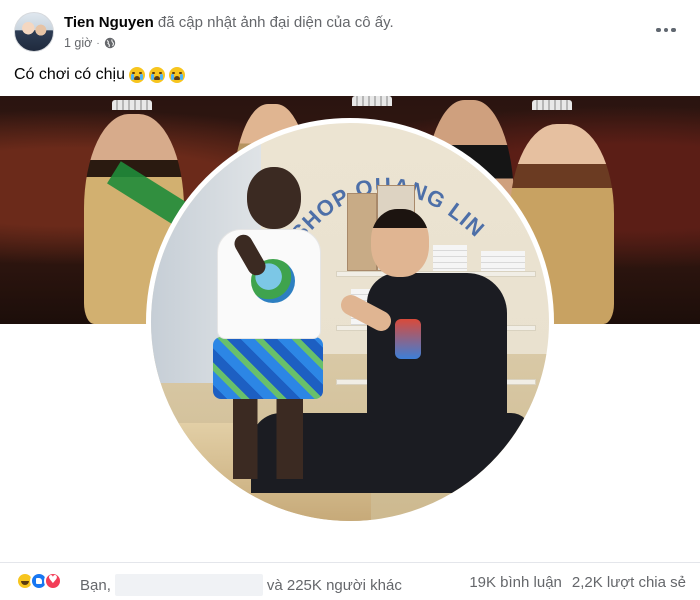 This screenshot has width=700, height=600. What do you see at coordinates (274, 198) in the screenshot?
I see `kid-head` at bounding box center [274, 198].